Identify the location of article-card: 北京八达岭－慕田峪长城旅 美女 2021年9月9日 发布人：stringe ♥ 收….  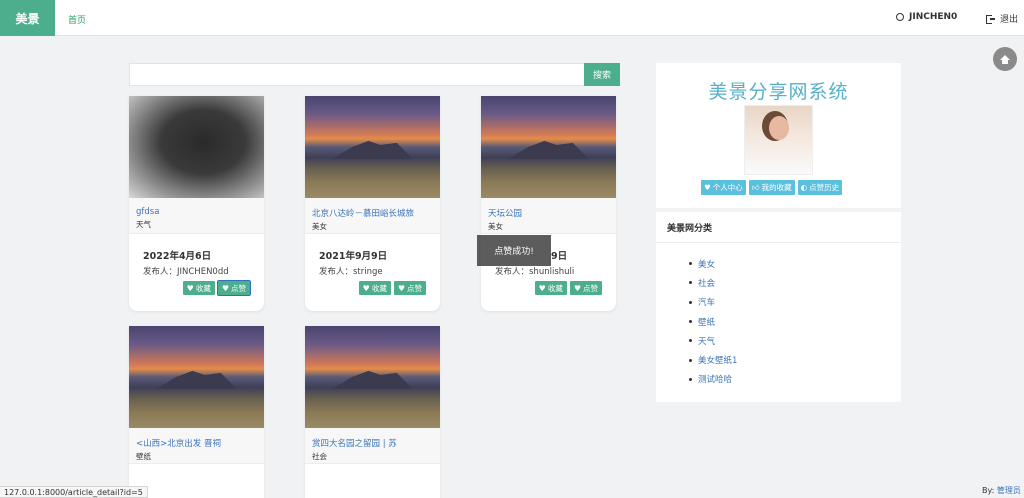
(372, 203).